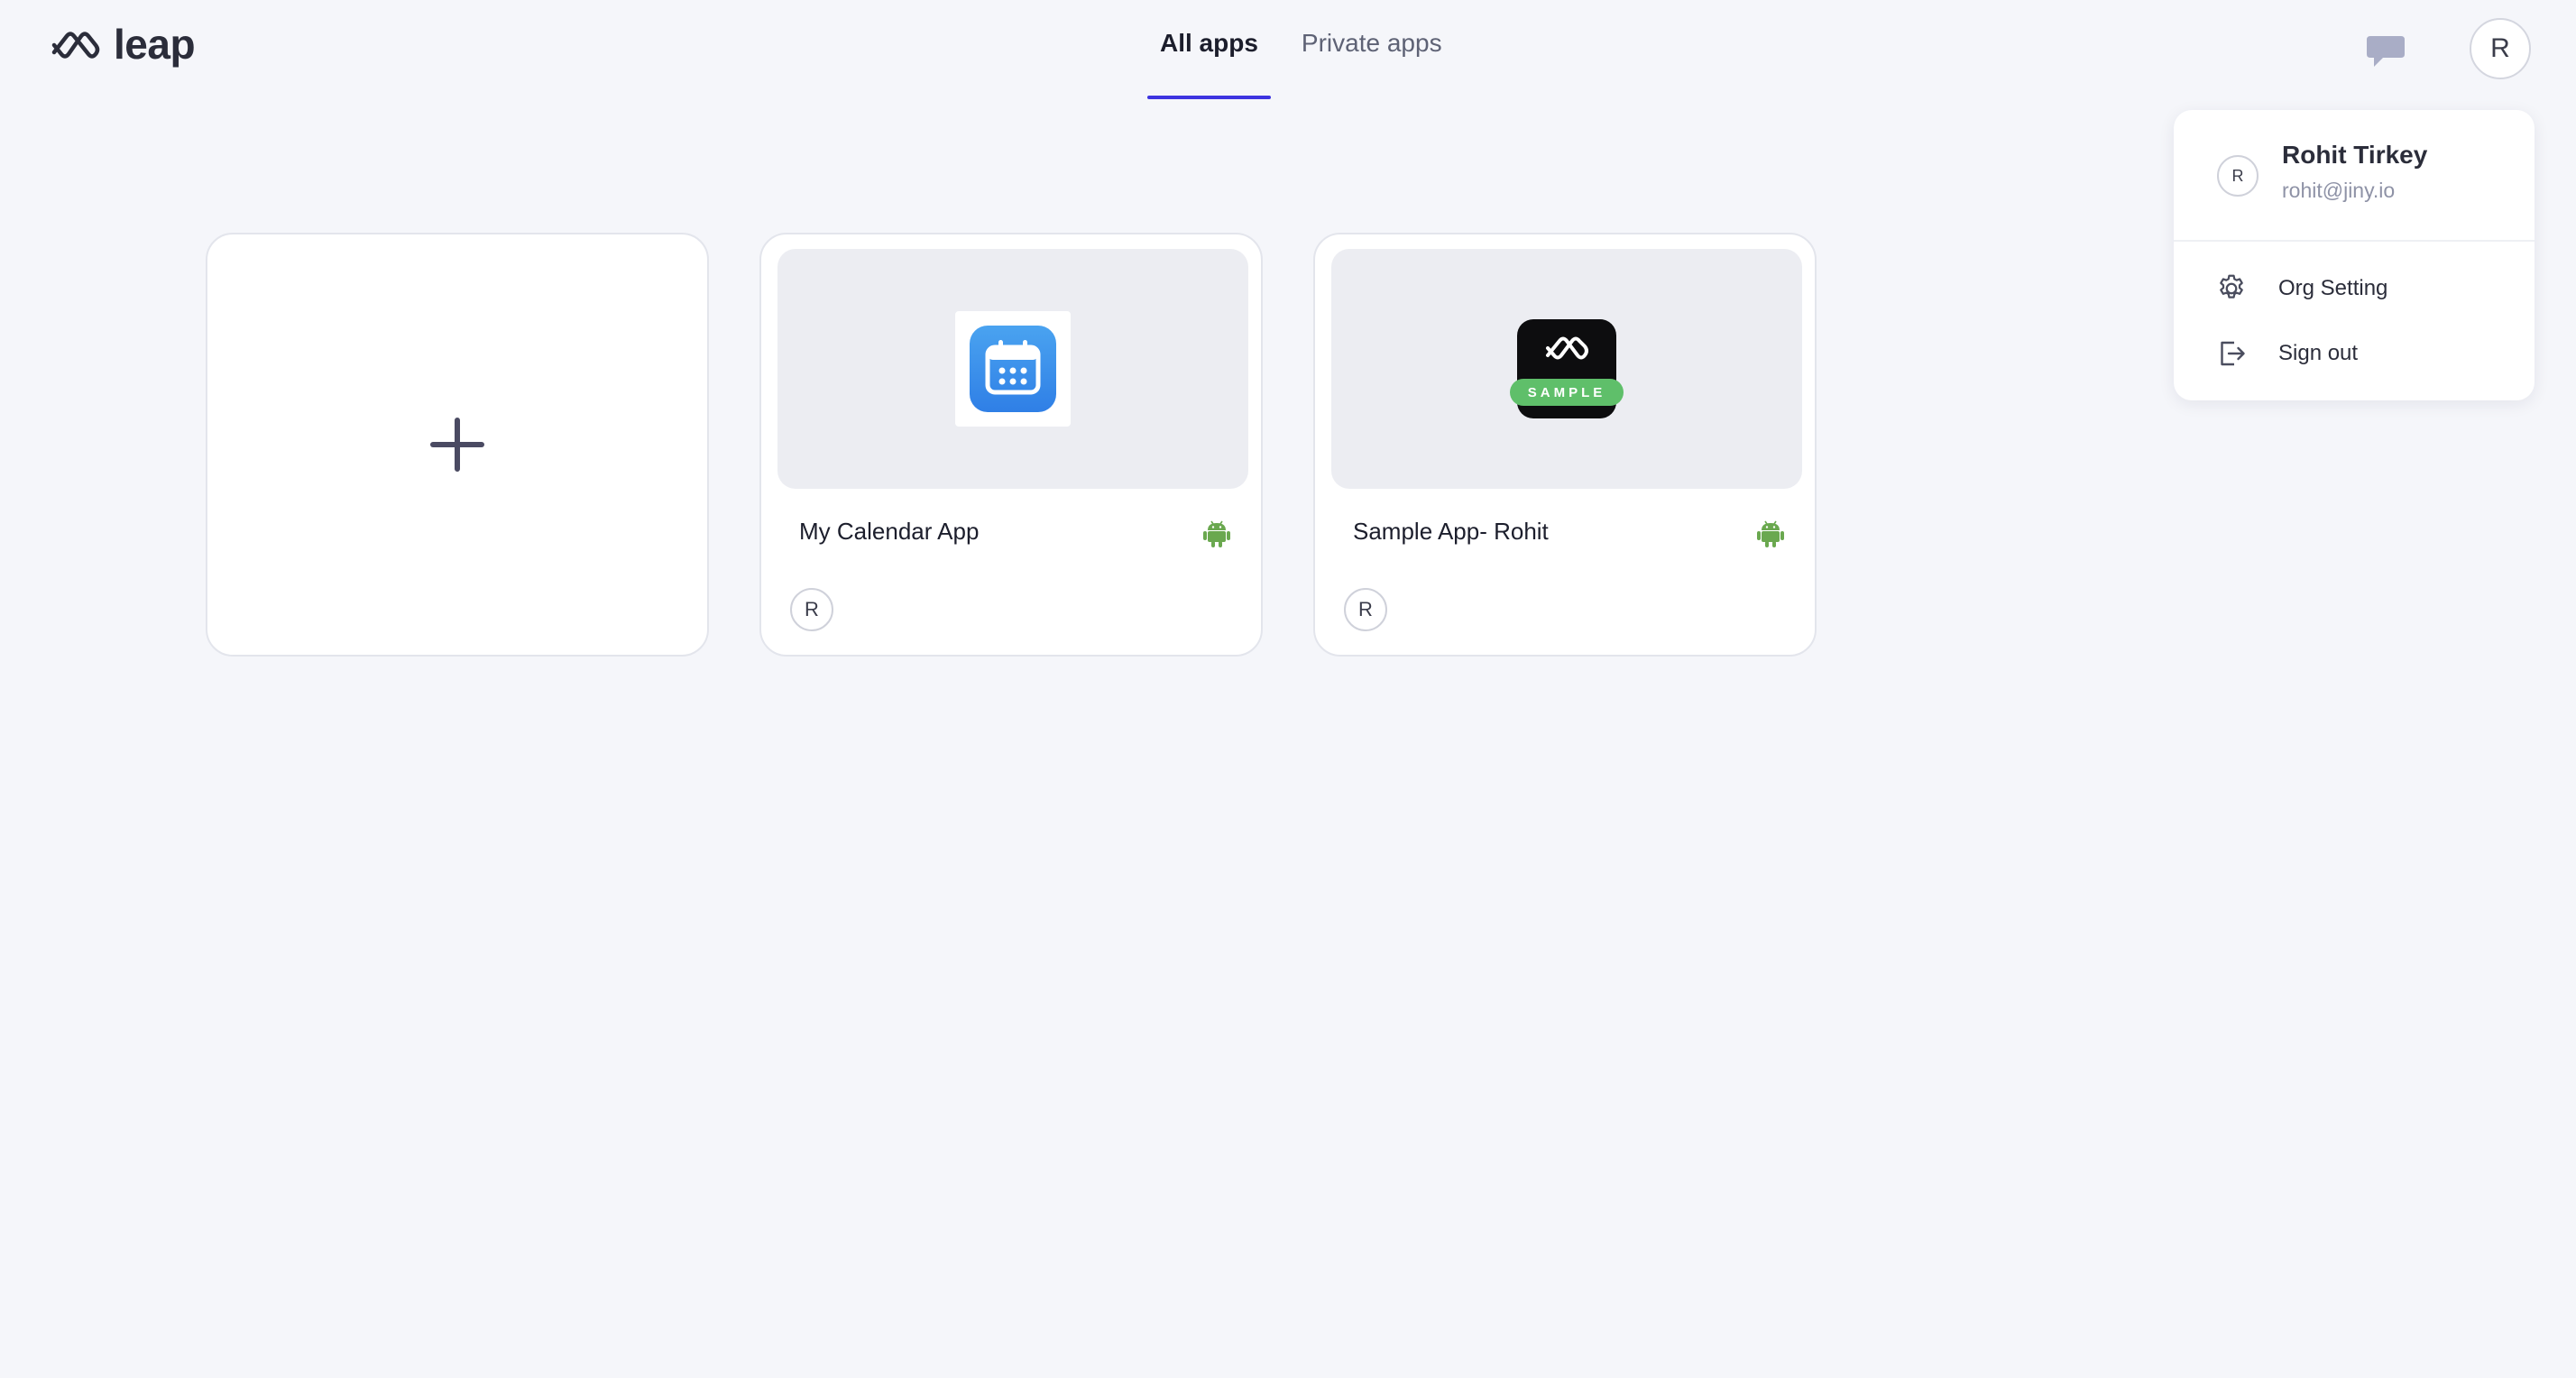 The image size is (2576, 1378). I want to click on sign-out-item: Sign out, so click(2355, 353).